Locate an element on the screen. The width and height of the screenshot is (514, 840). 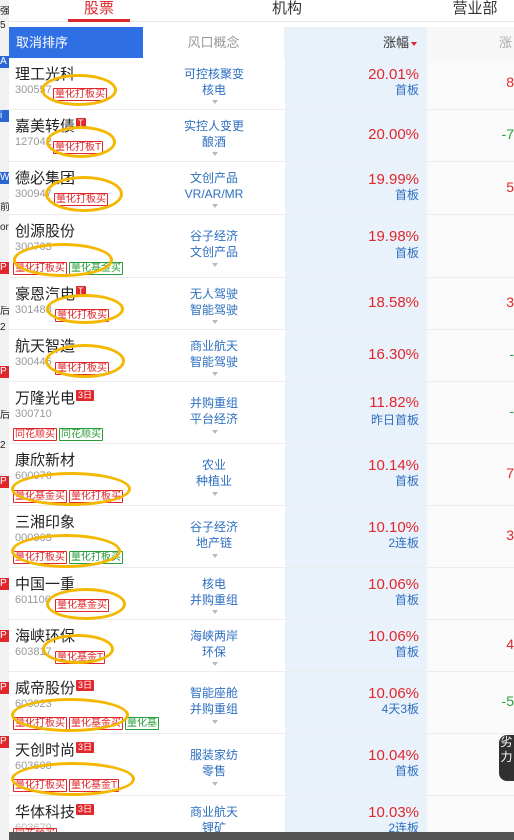
tab-institutions: 机构 is located at coordinates (287, 11).